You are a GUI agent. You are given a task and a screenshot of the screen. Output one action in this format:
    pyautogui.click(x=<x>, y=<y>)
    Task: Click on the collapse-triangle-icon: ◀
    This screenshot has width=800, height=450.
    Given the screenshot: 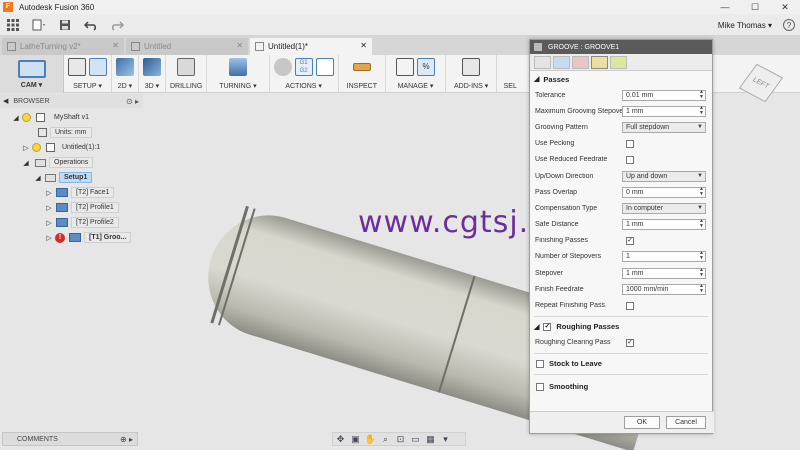 What is the action you would take?
    pyautogui.click(x=5, y=101)
    